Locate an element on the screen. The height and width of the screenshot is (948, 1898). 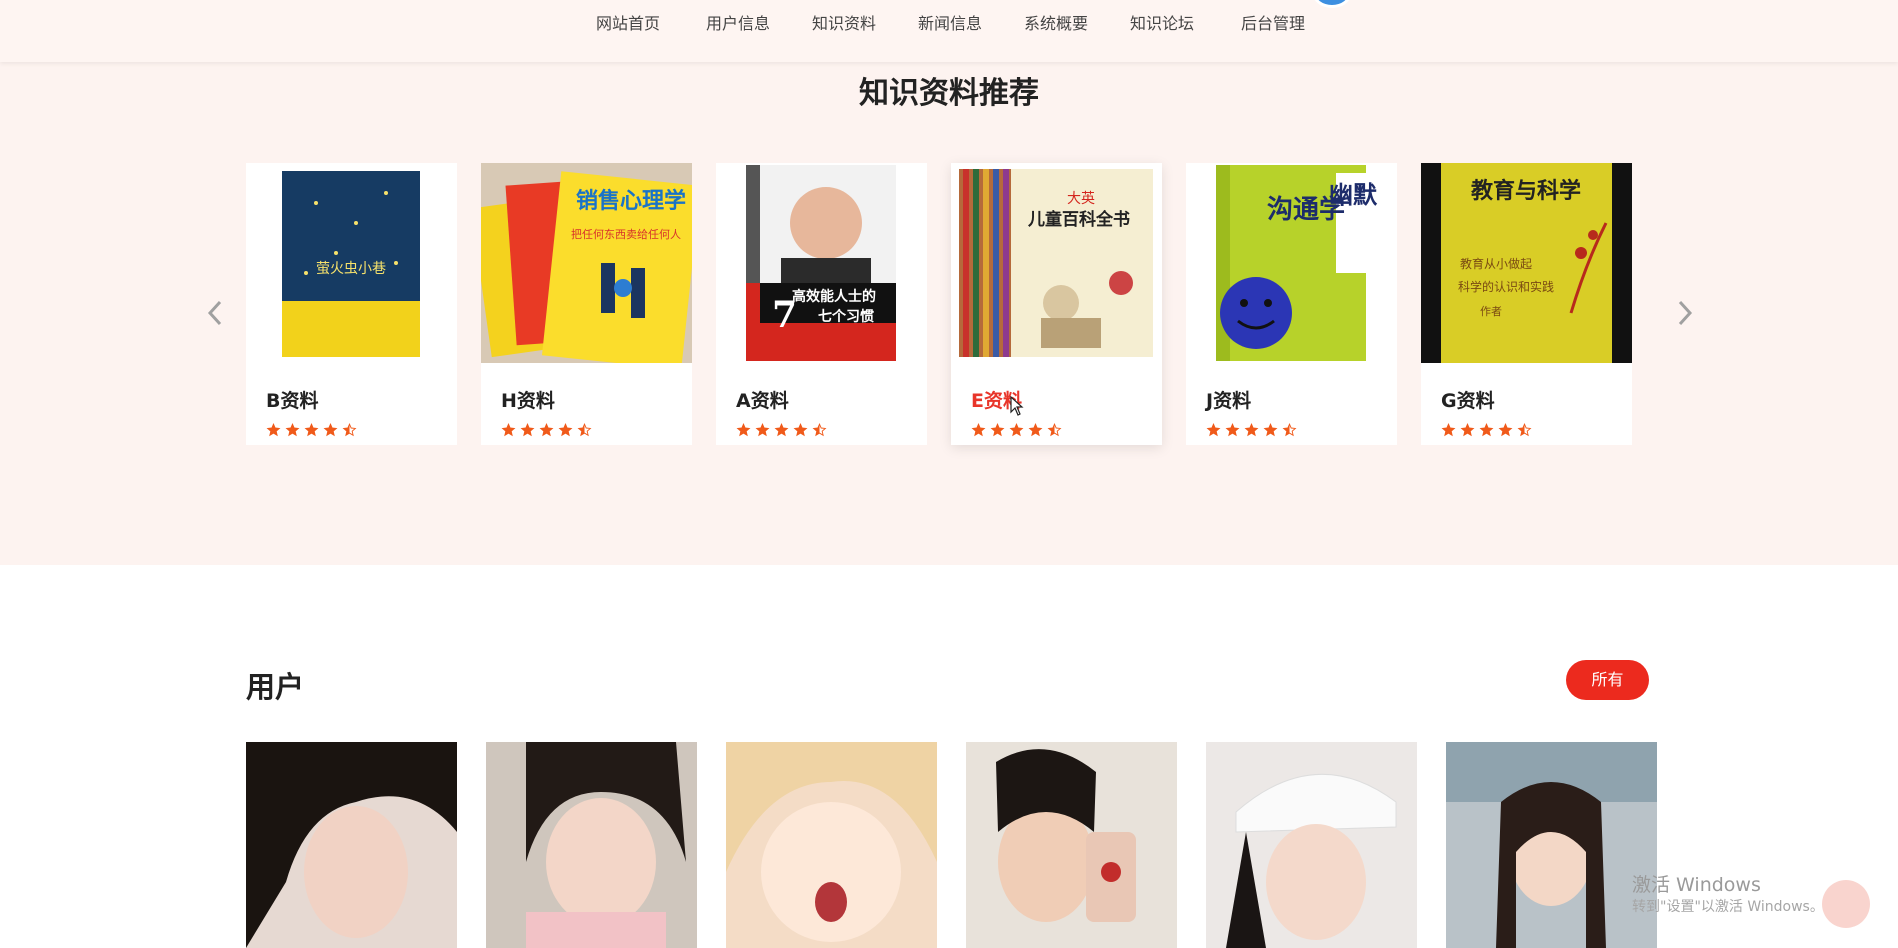
cover-title: 销售心理学 is located at coordinates (631, 201).